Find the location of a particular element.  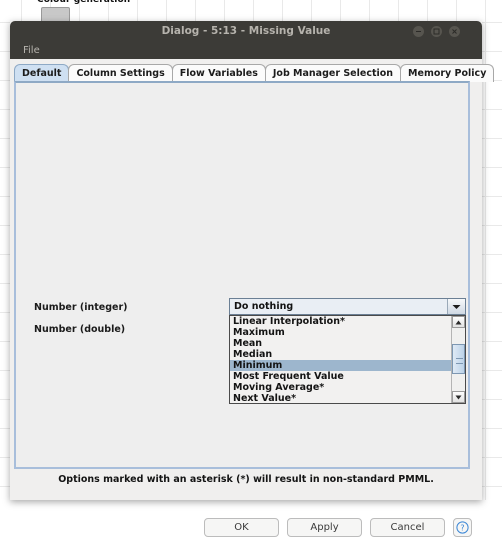

scroll-up-icon is located at coordinates (458, 322).